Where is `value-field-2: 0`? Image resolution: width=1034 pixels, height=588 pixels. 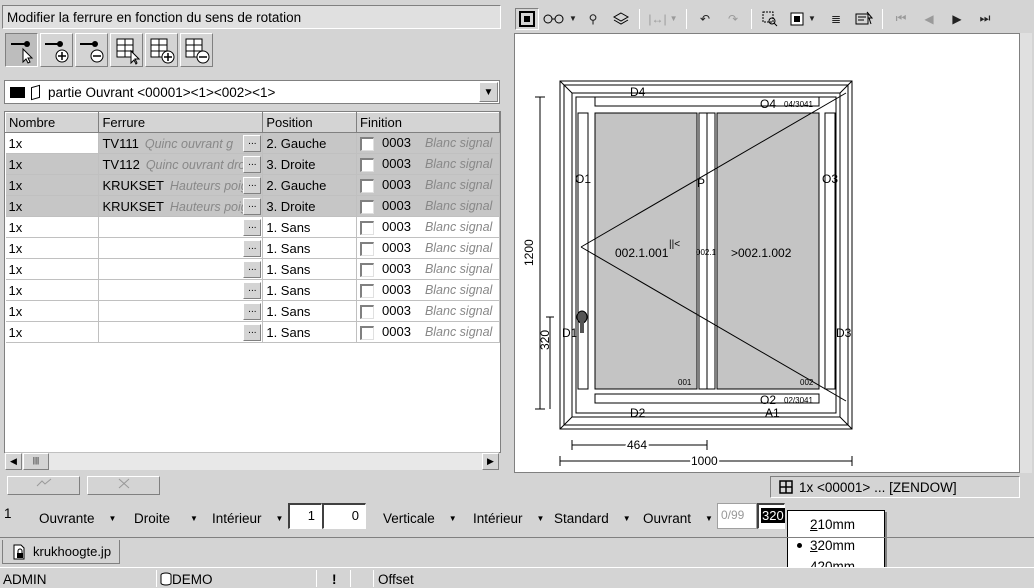
value-field-2: 0 is located at coordinates (344, 516).